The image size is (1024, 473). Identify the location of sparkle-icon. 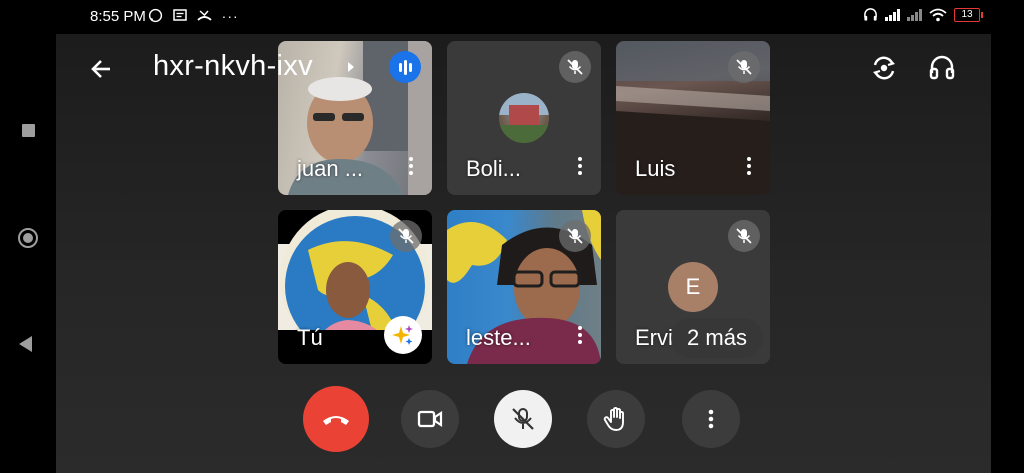
(402, 335).